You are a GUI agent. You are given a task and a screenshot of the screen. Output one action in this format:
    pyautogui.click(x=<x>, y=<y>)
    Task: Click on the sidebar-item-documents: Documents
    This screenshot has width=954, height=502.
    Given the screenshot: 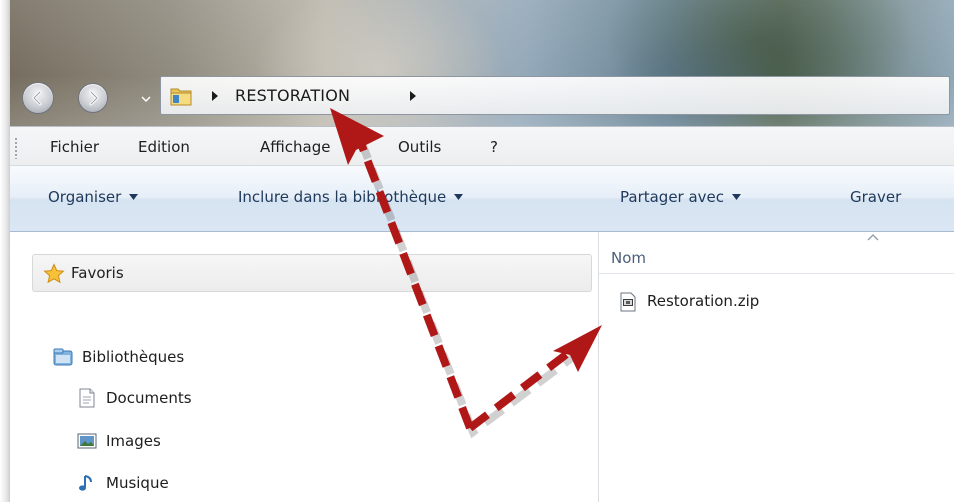 What is the action you would take?
    pyautogui.click(x=149, y=398)
    